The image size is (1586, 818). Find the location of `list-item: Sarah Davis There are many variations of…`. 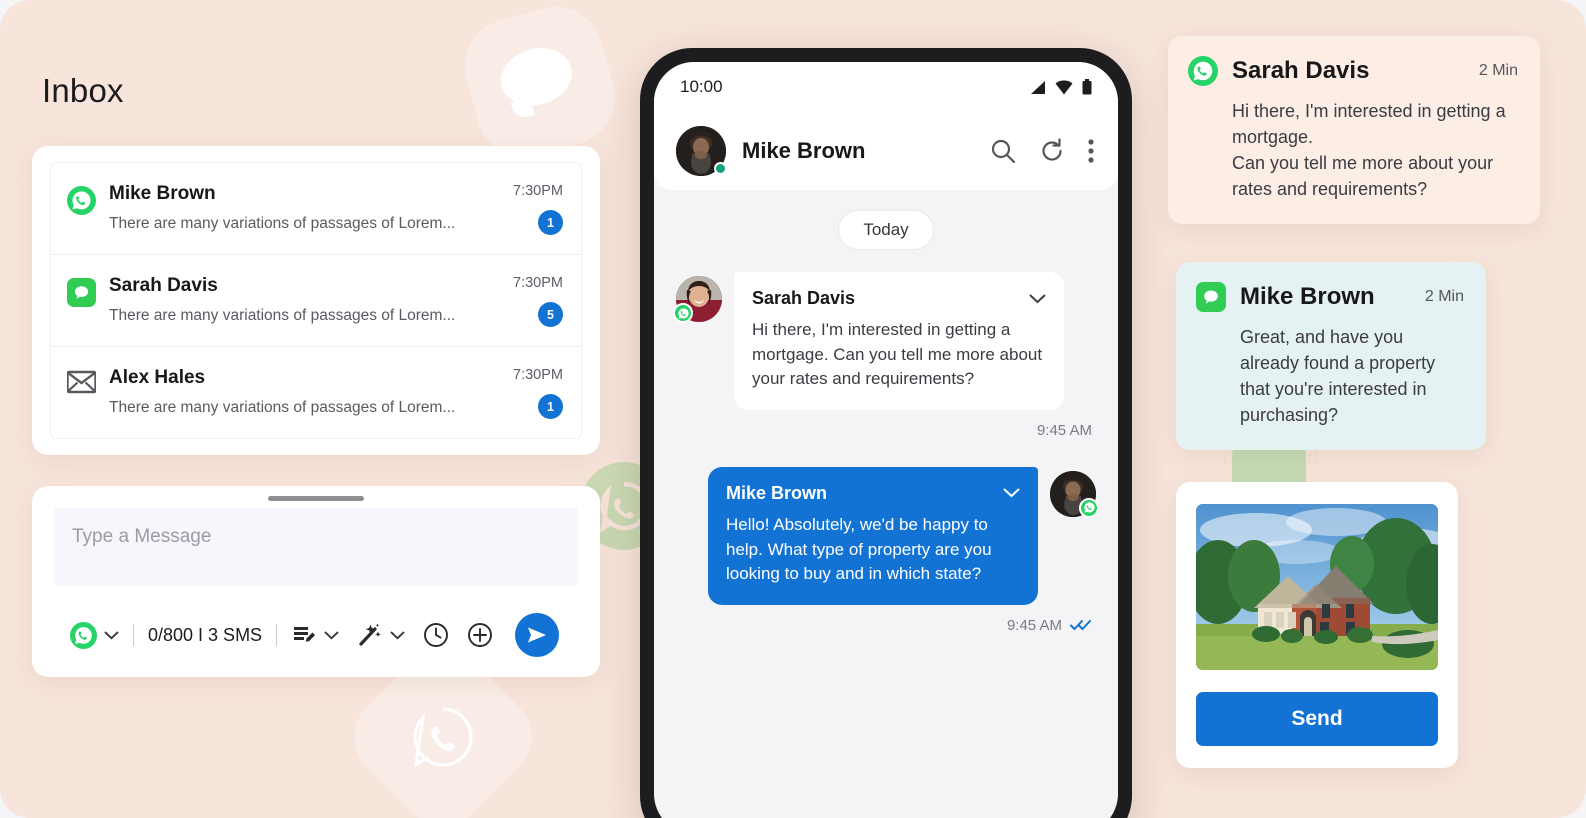

list-item: Sarah Davis There are many variations of… is located at coordinates (316, 301).